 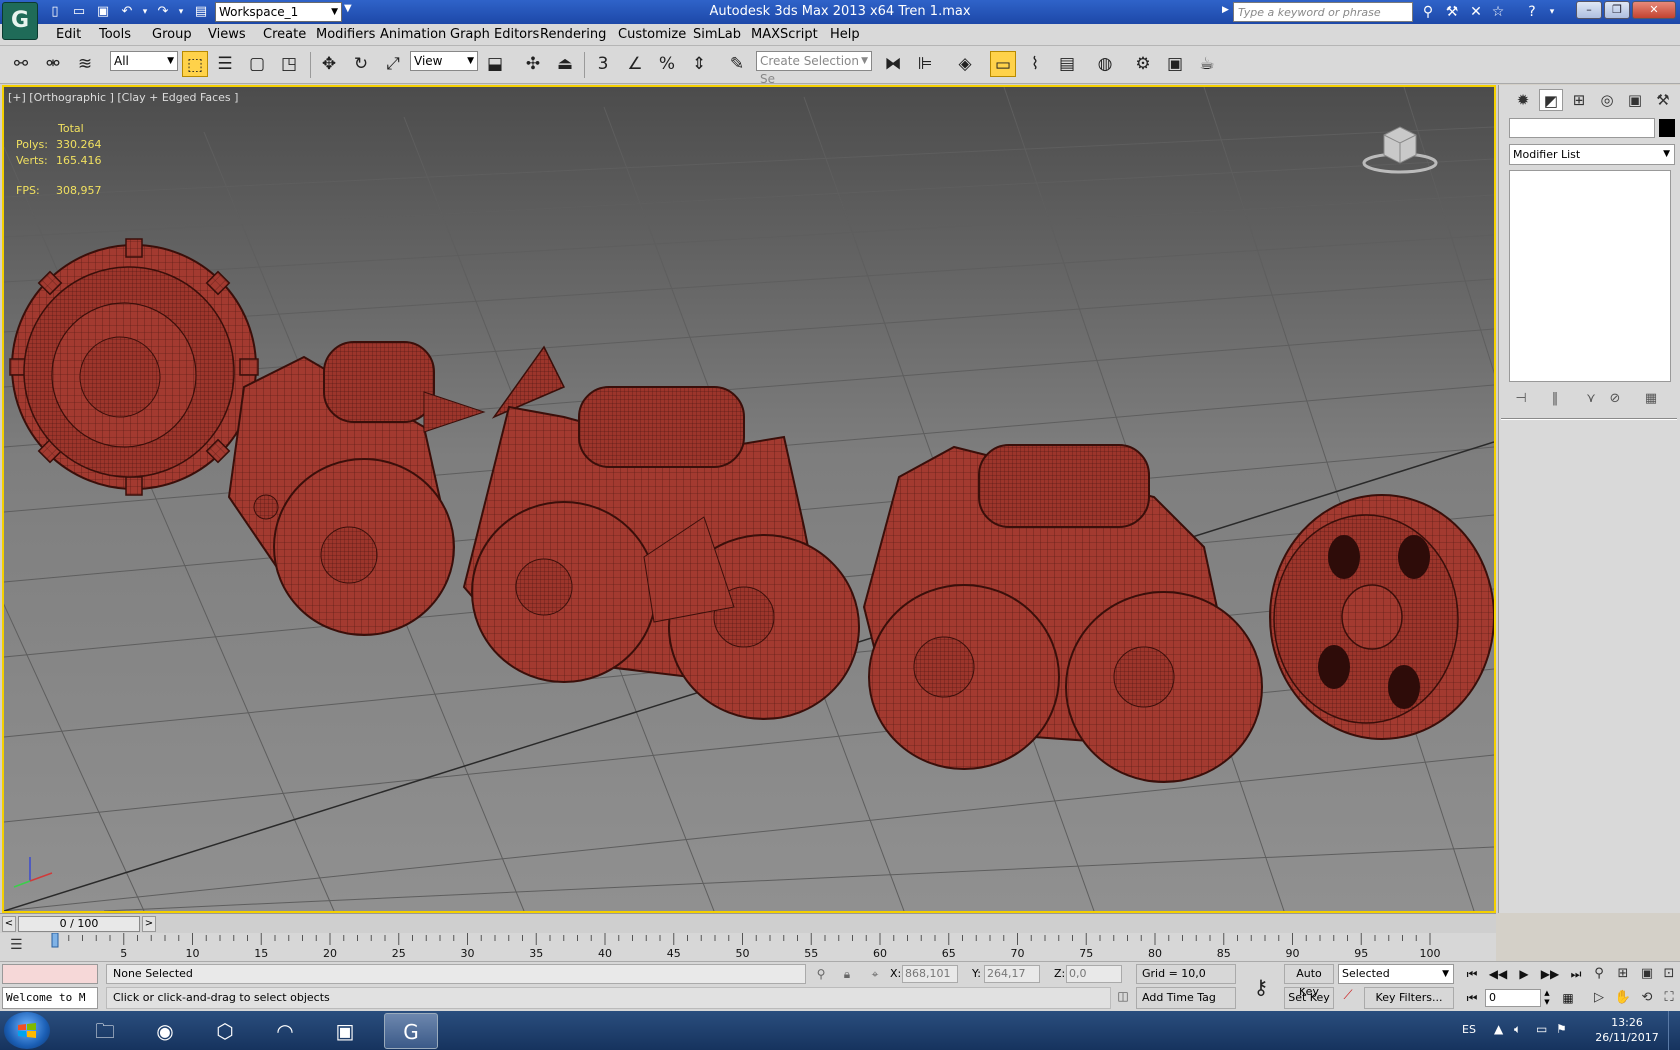 I want to click on display-tab-icon: ▣, so click(x=1635, y=100).